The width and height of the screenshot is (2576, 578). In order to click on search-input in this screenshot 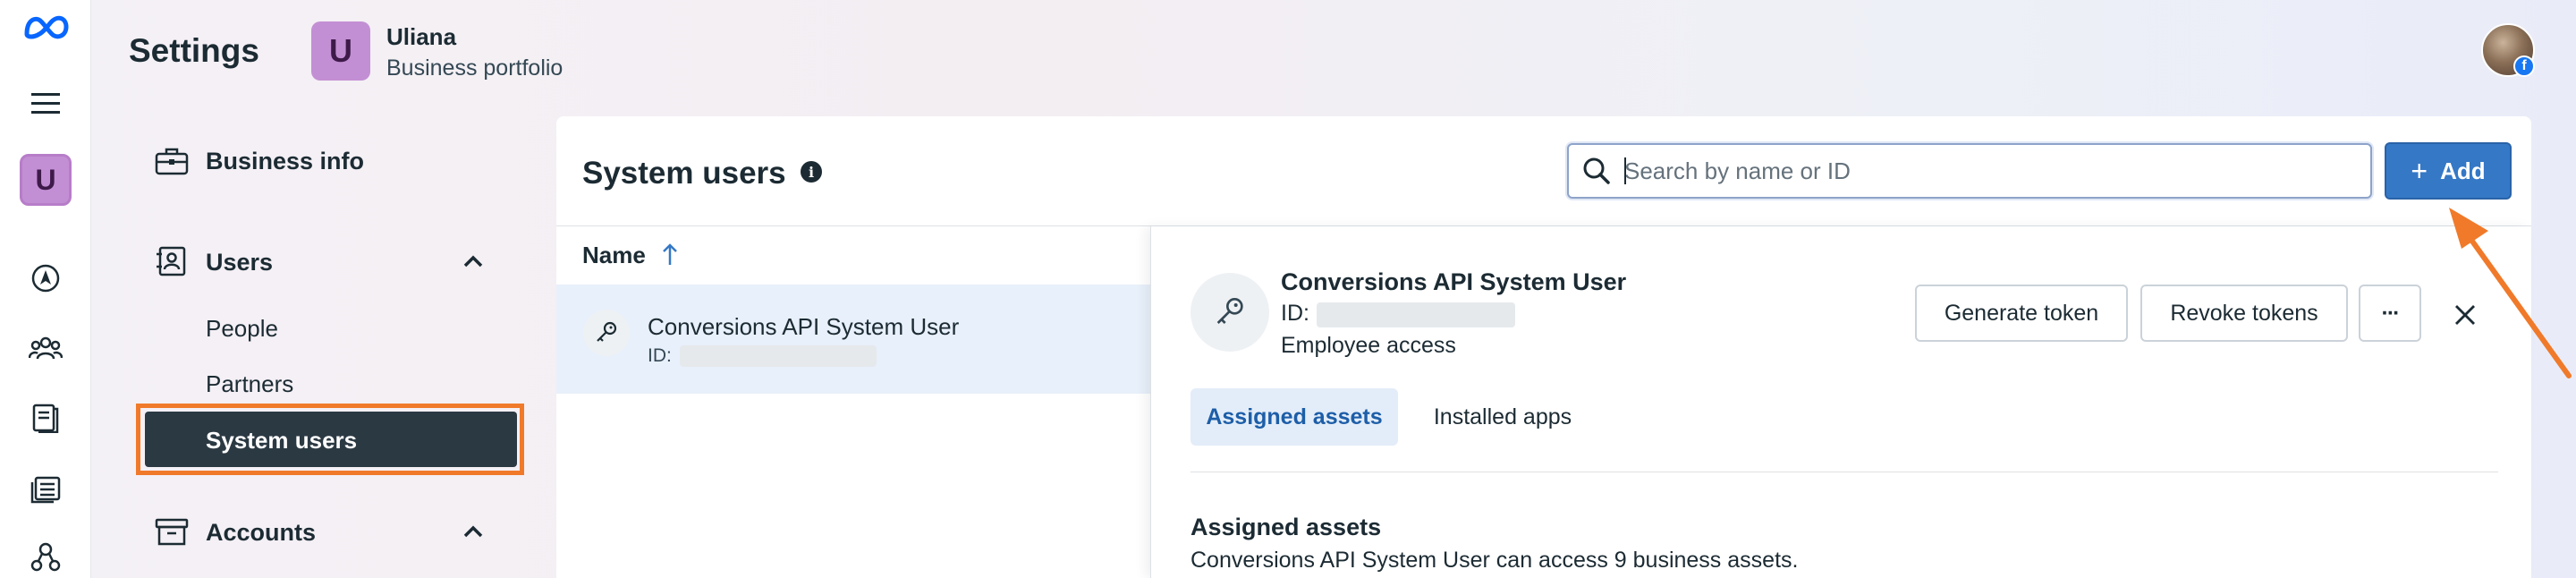, I will do `click(1991, 171)`.